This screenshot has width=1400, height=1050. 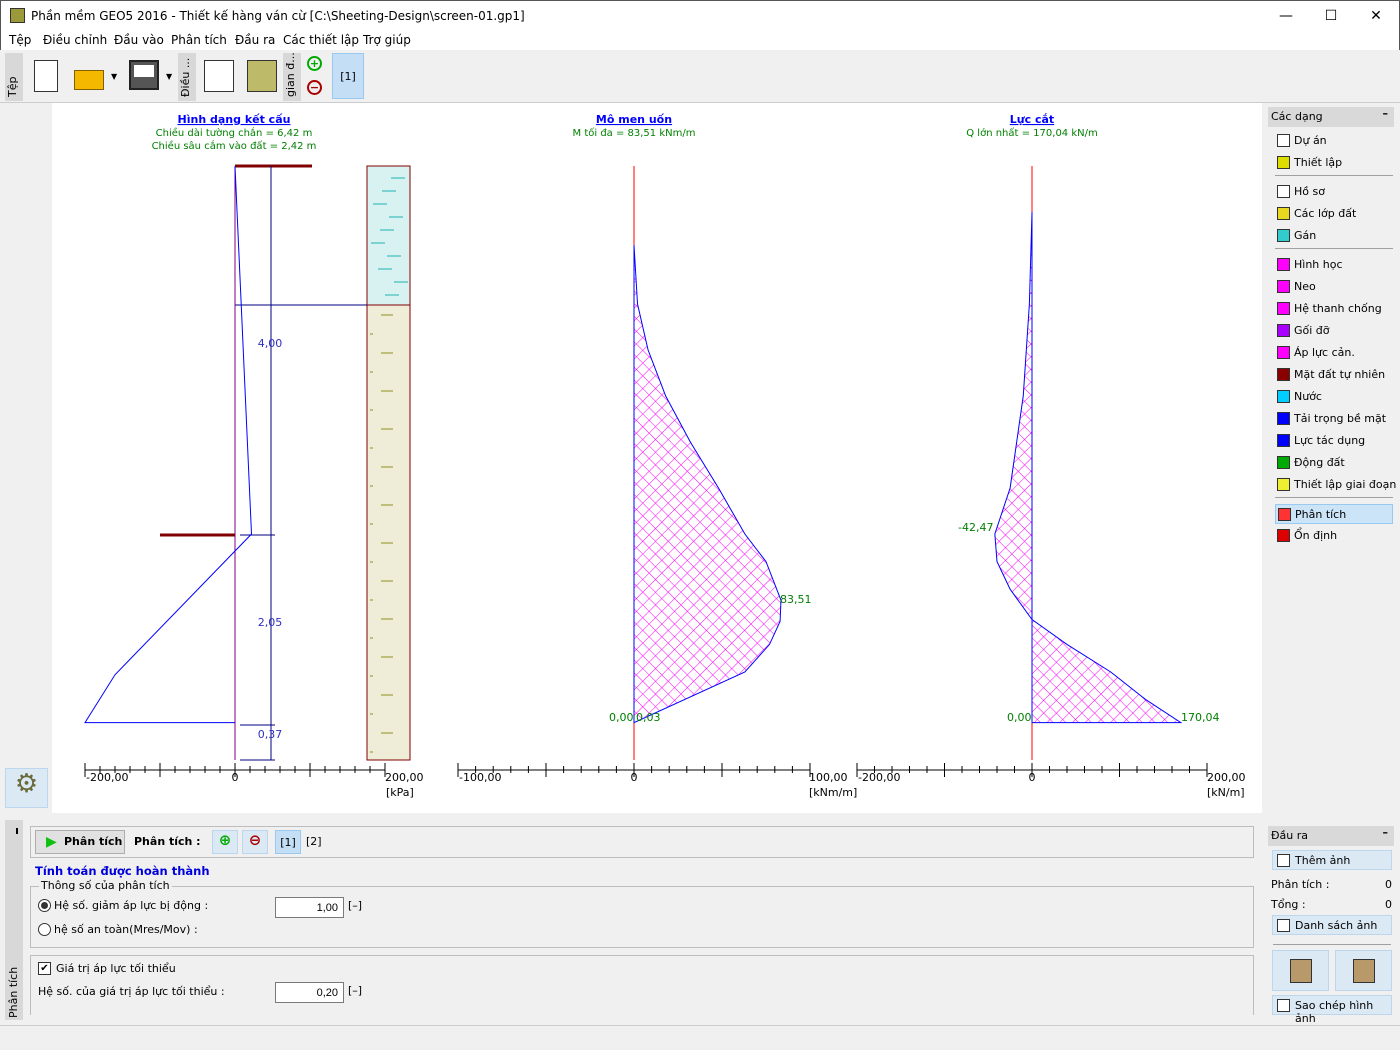 I want to click on analysis-1-button: [1], so click(x=288, y=842).